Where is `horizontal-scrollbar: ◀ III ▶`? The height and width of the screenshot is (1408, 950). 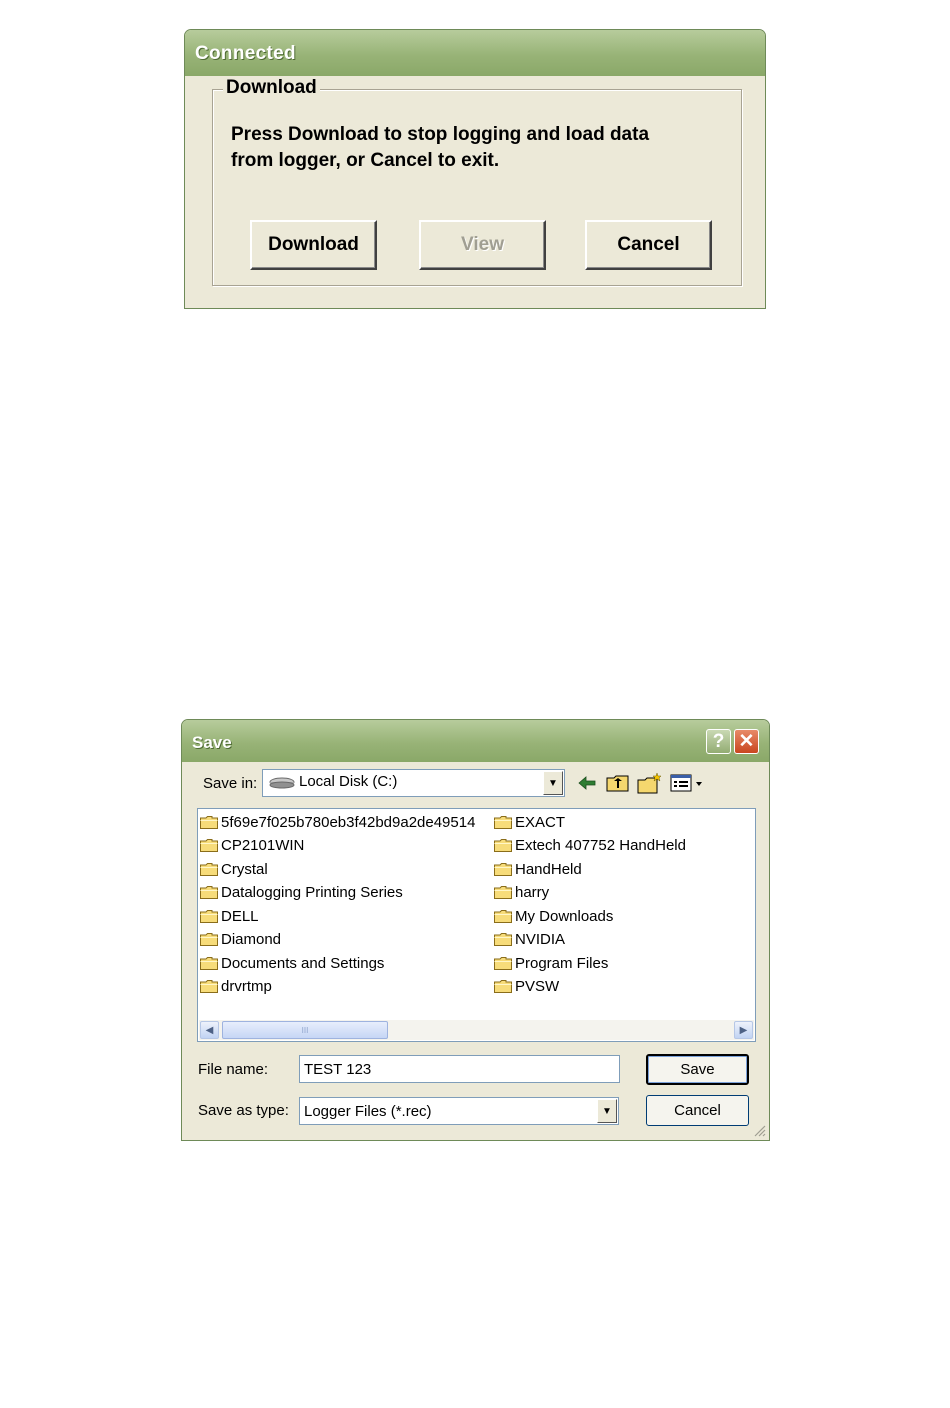 horizontal-scrollbar: ◀ III ▶ is located at coordinates (476, 1030).